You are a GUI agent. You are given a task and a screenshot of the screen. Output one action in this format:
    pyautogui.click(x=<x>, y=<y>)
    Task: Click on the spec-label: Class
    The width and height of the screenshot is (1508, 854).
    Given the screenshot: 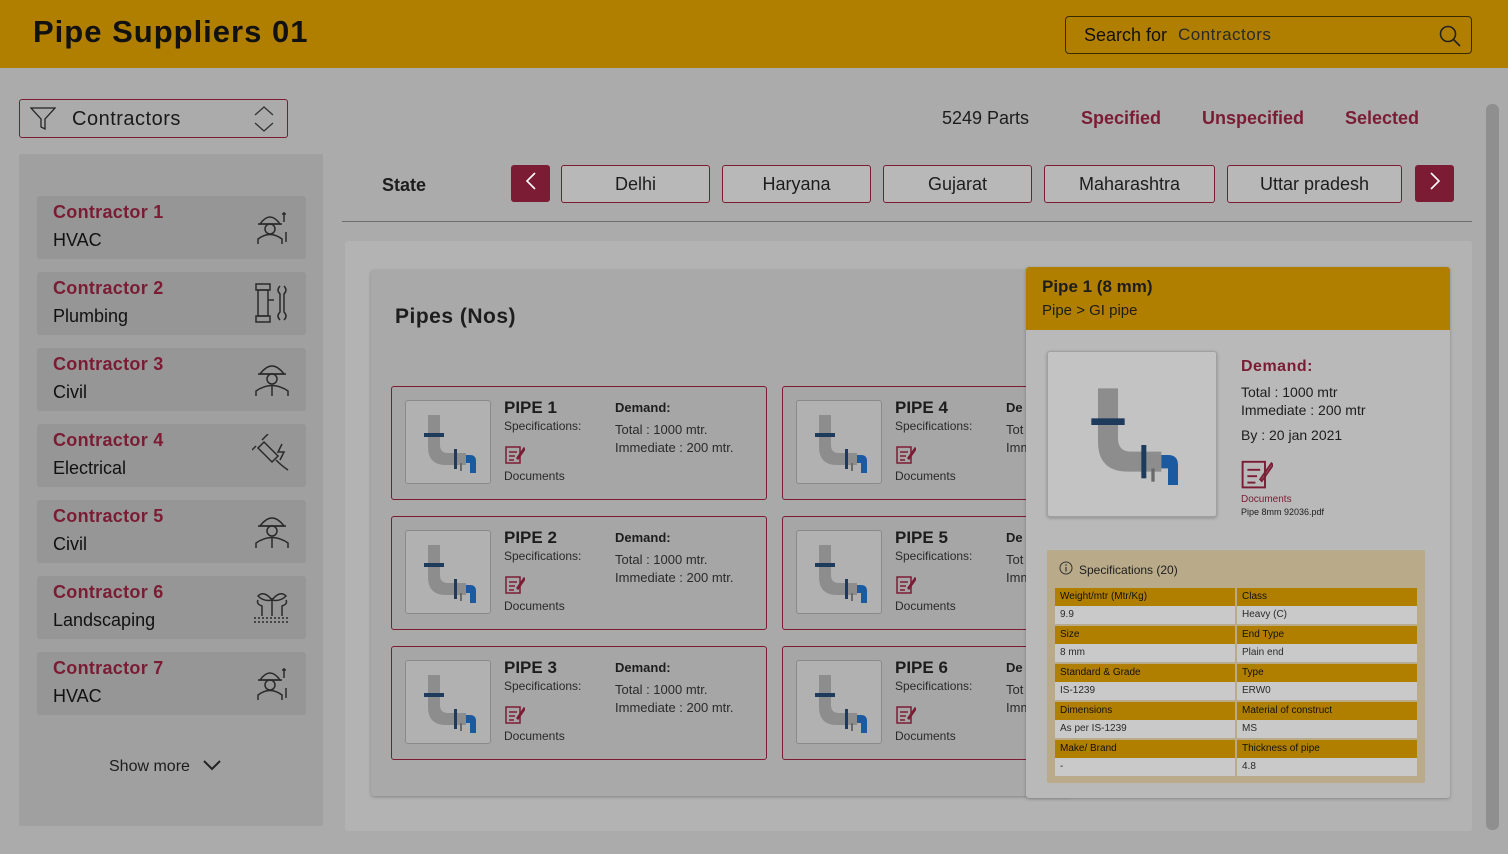 What is the action you would take?
    pyautogui.click(x=1327, y=597)
    